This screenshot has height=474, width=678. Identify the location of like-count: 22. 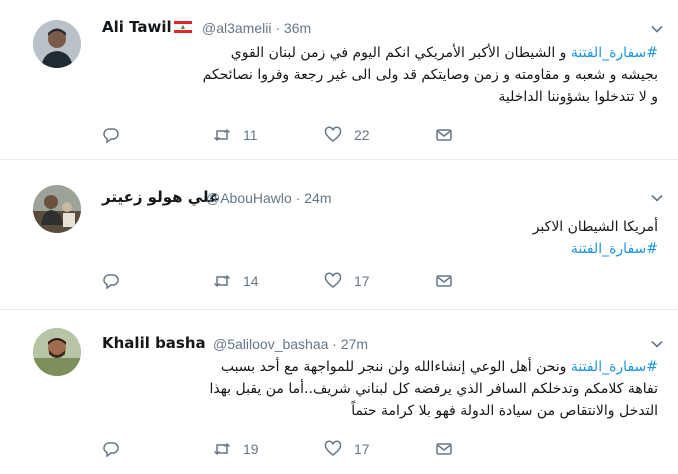
(362, 135).